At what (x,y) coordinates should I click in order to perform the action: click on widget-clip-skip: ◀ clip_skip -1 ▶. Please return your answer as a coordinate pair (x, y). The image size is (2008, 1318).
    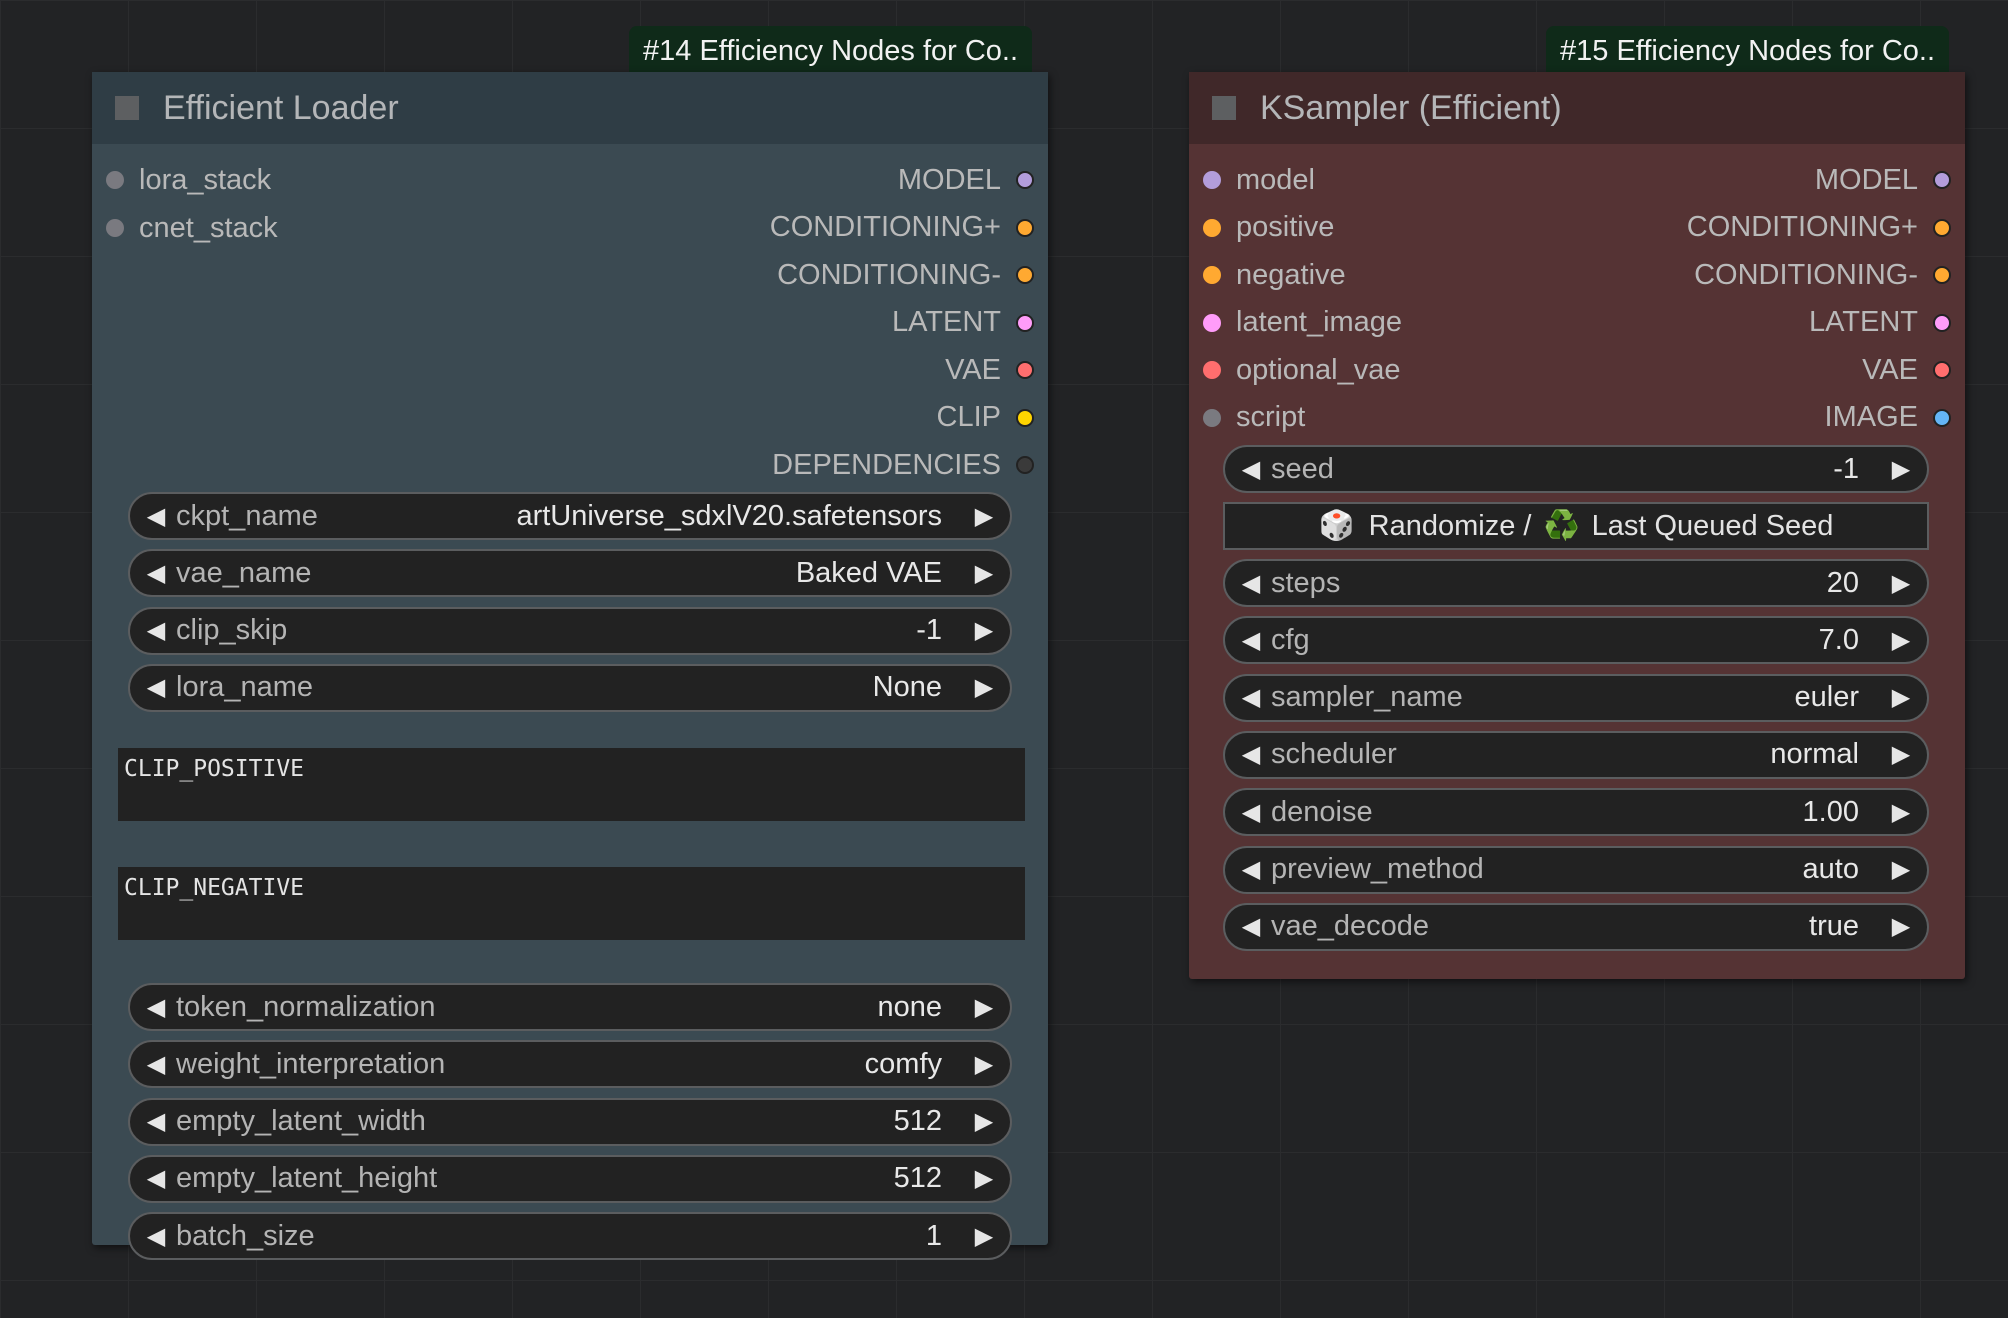
    Looking at the image, I should click on (570, 630).